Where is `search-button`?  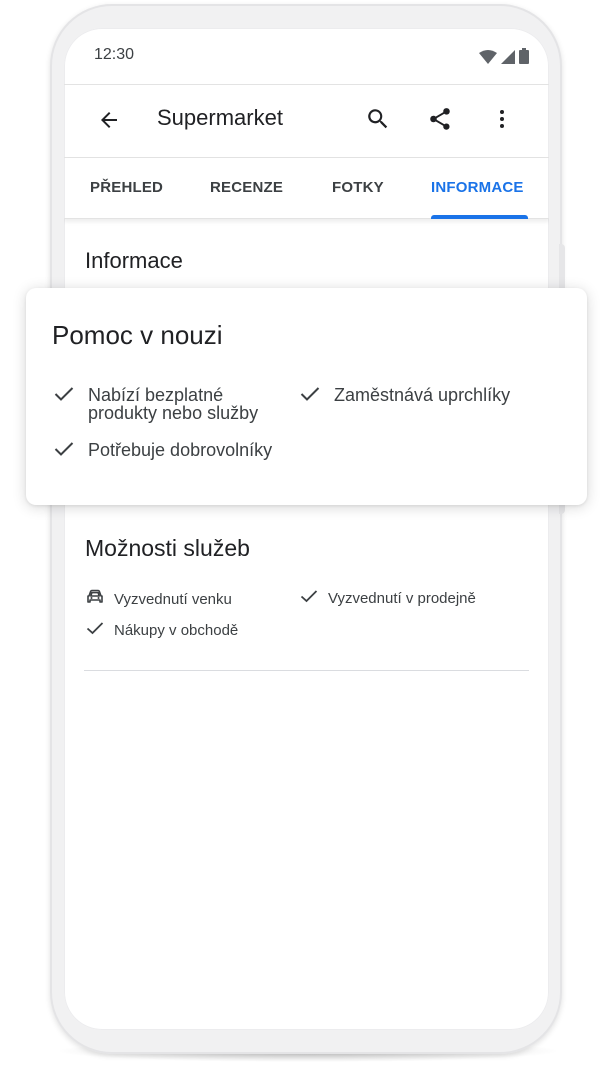 search-button is located at coordinates (378, 121).